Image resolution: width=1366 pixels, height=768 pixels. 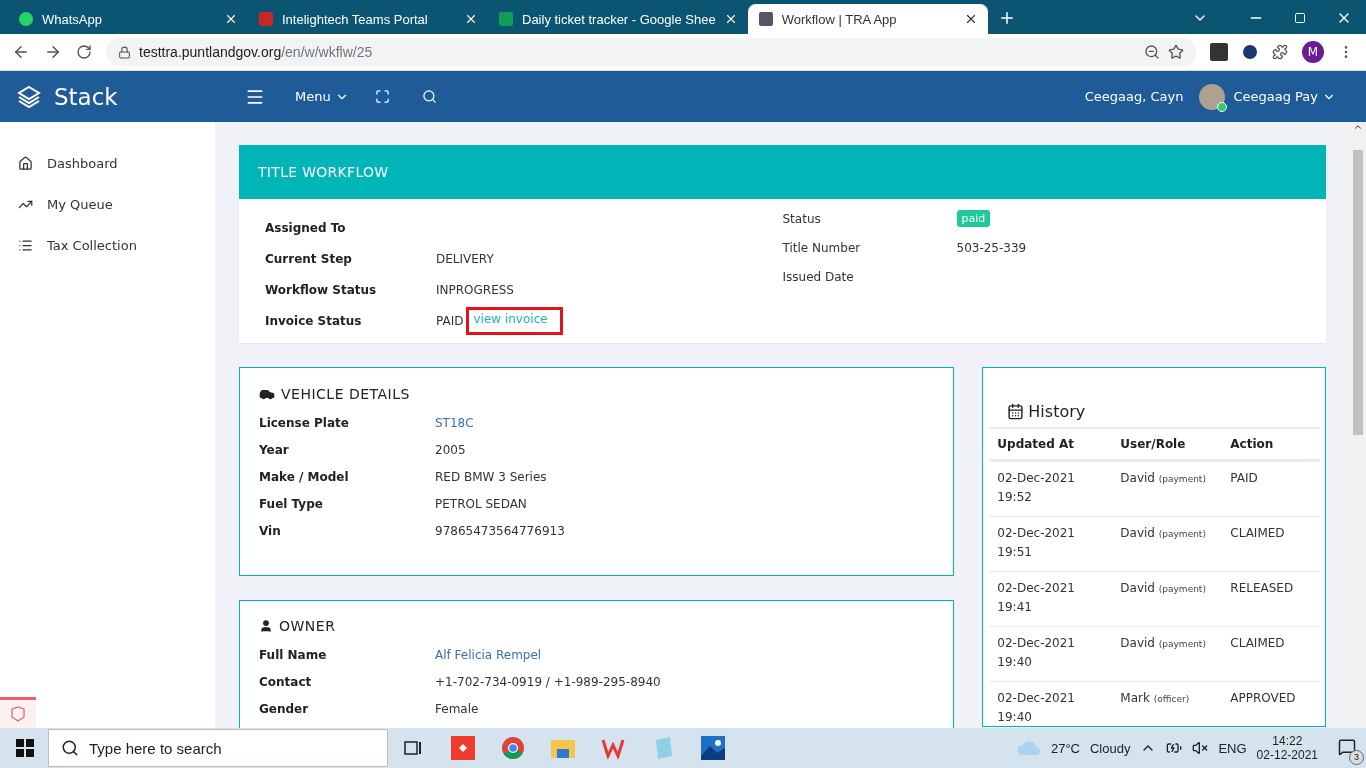 I want to click on section-title: History, so click(x=1057, y=411).